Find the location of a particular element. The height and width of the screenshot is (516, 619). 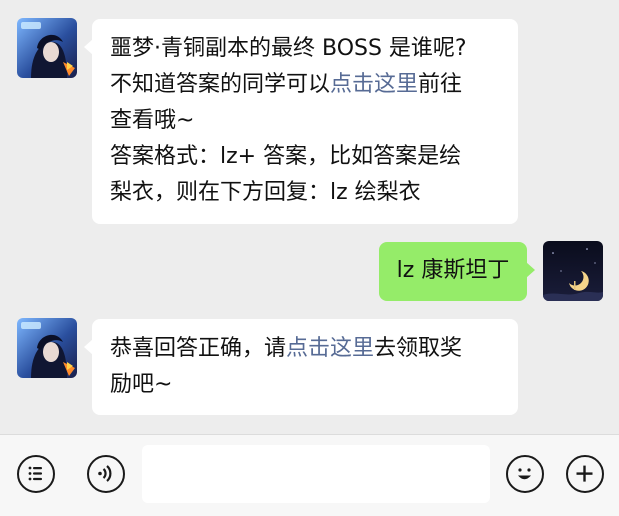

message-line: 答案格式：lz+ 答案，比如答案是绘 is located at coordinates (286, 156).